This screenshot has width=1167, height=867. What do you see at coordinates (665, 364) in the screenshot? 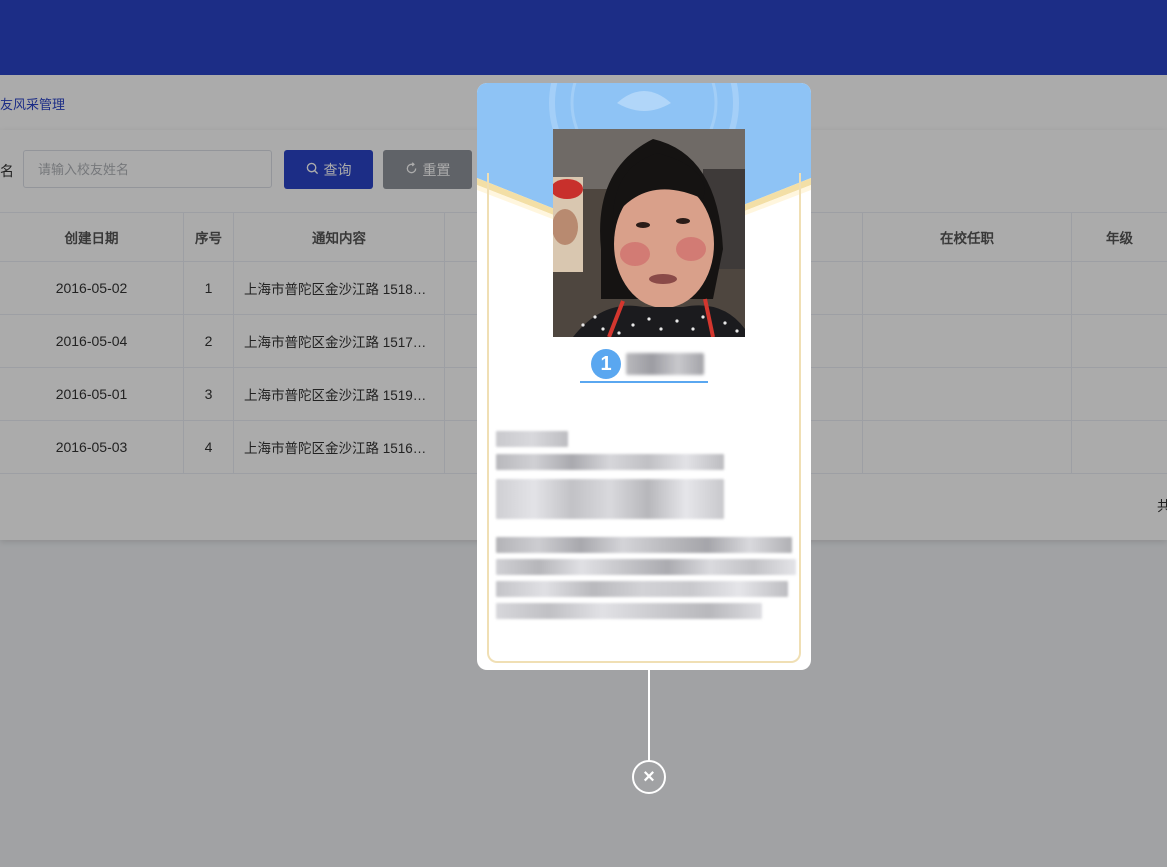
I see `alumni-name-redacted` at bounding box center [665, 364].